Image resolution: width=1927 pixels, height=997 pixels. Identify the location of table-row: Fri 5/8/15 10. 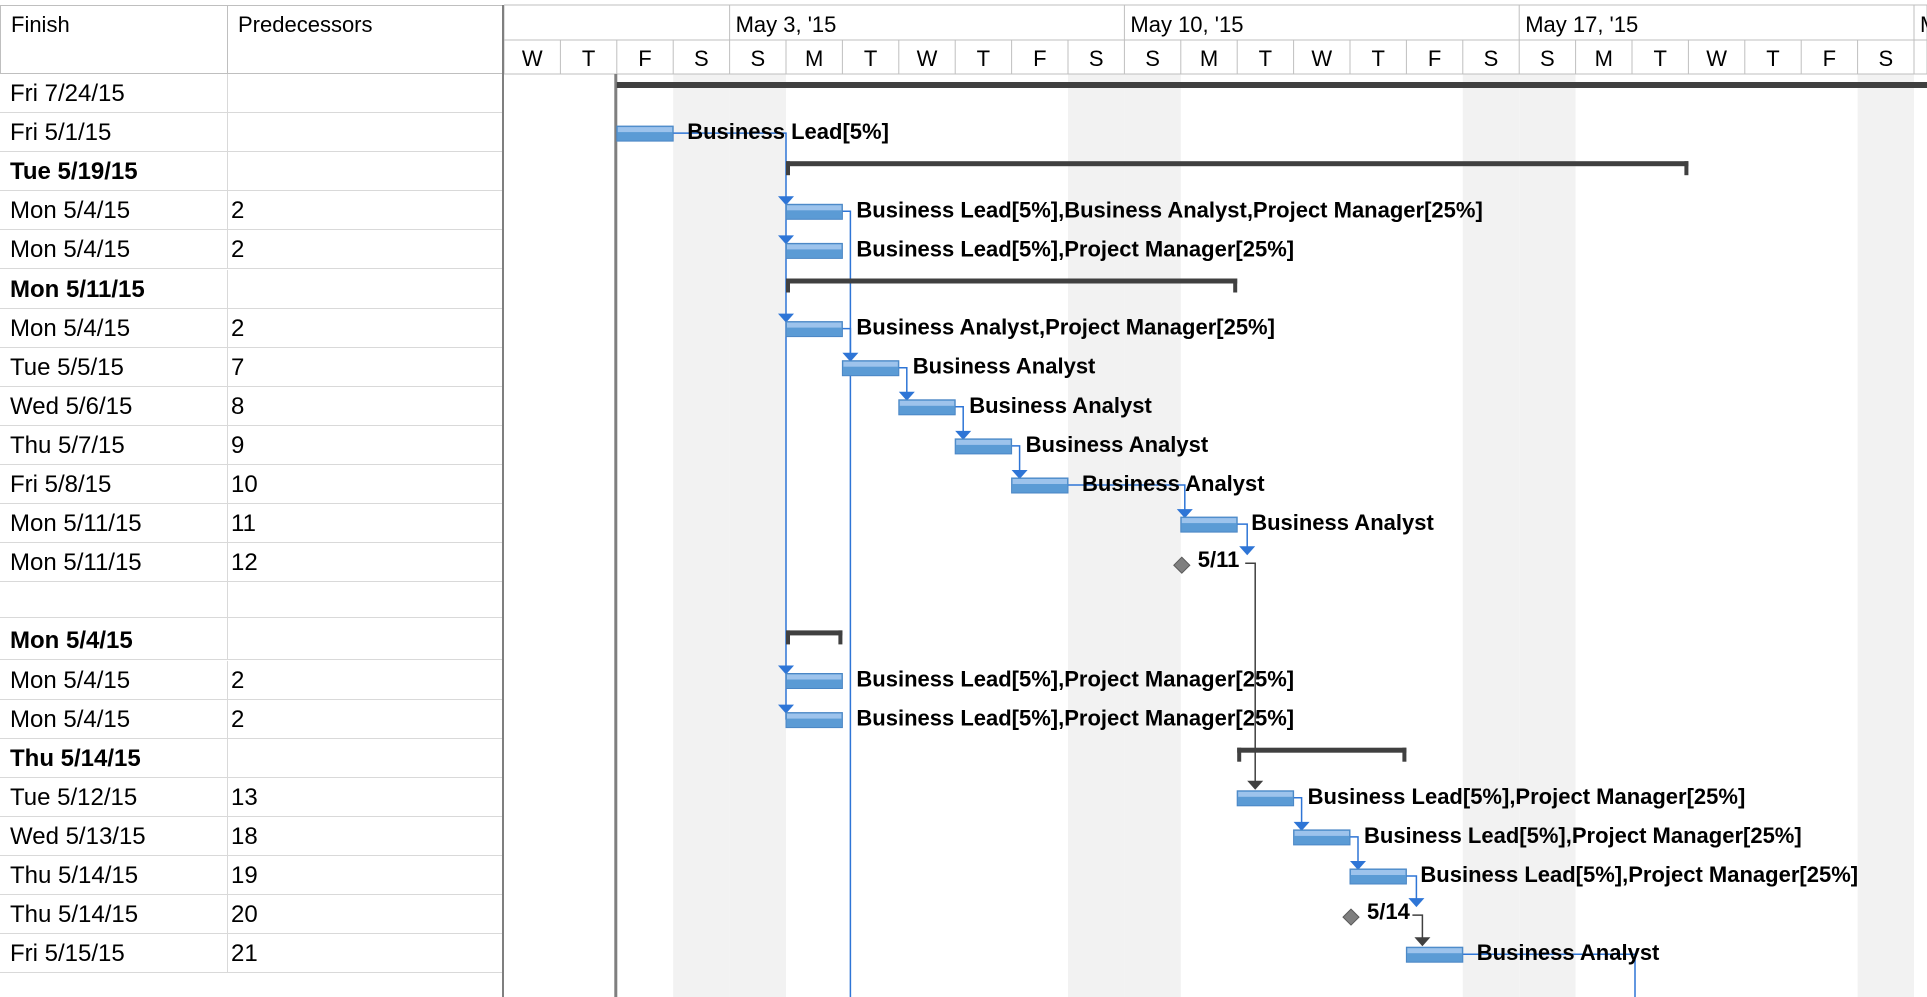
(251, 484).